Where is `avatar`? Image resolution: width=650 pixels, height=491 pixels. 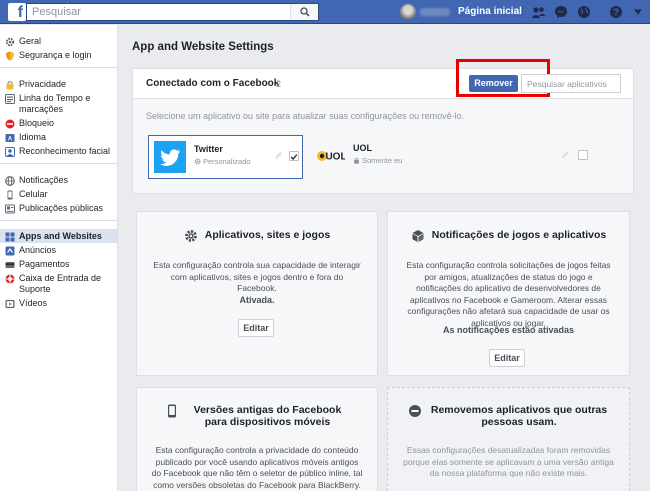 avatar is located at coordinates (408, 12).